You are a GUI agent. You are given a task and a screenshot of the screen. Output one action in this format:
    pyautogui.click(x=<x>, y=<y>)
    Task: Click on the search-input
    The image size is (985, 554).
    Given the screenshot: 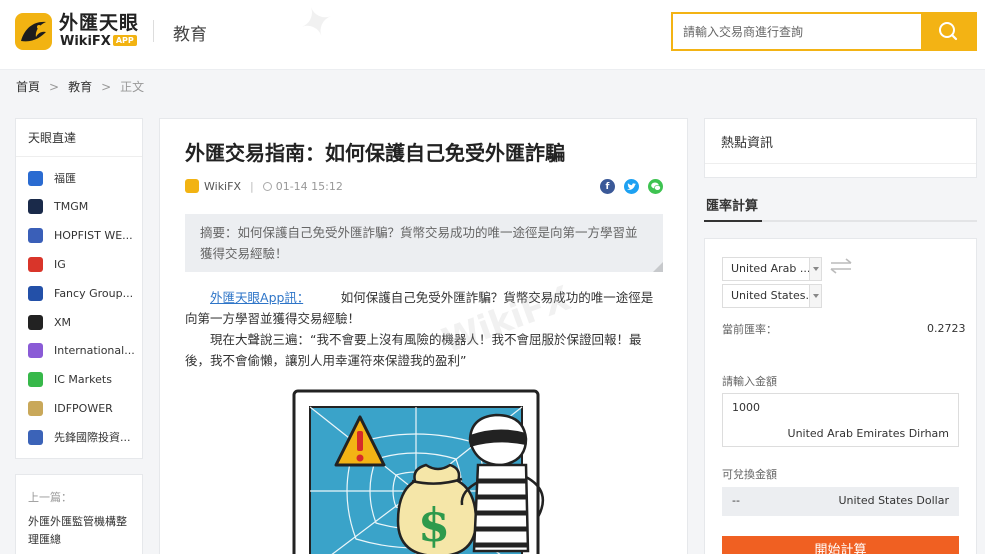 What is the action you would take?
    pyautogui.click(x=797, y=31)
    